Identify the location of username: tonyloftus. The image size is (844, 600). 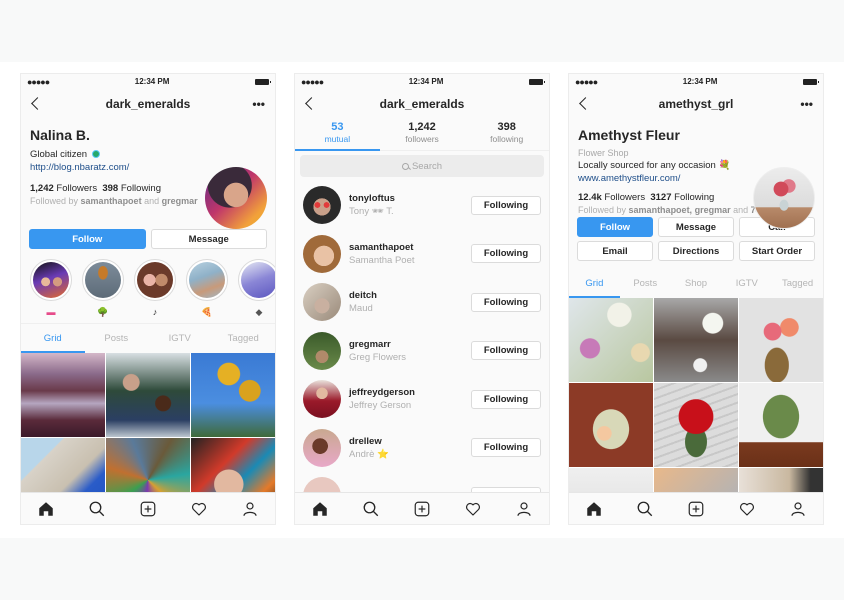
(410, 198).